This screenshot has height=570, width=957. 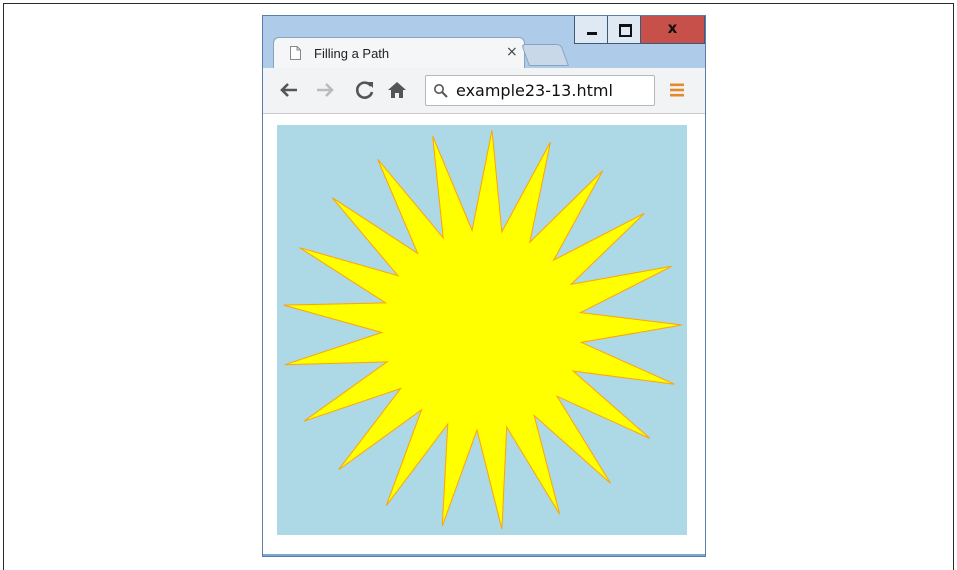 I want to click on minimize-button, so click(x=591, y=30).